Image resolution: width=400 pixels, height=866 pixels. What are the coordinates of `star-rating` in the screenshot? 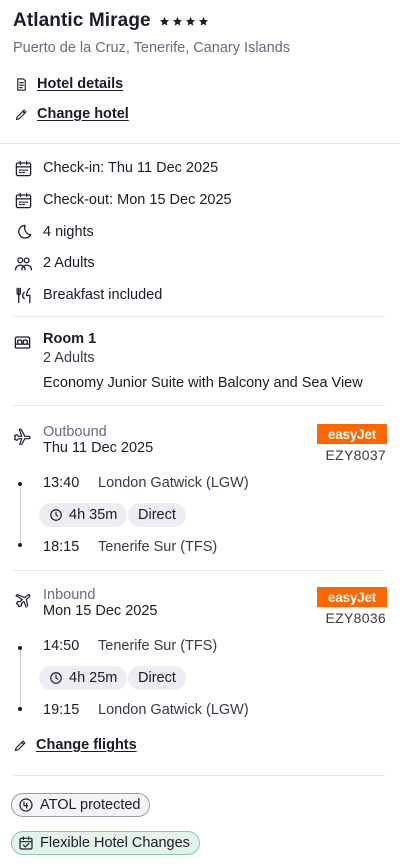 It's located at (184, 21).